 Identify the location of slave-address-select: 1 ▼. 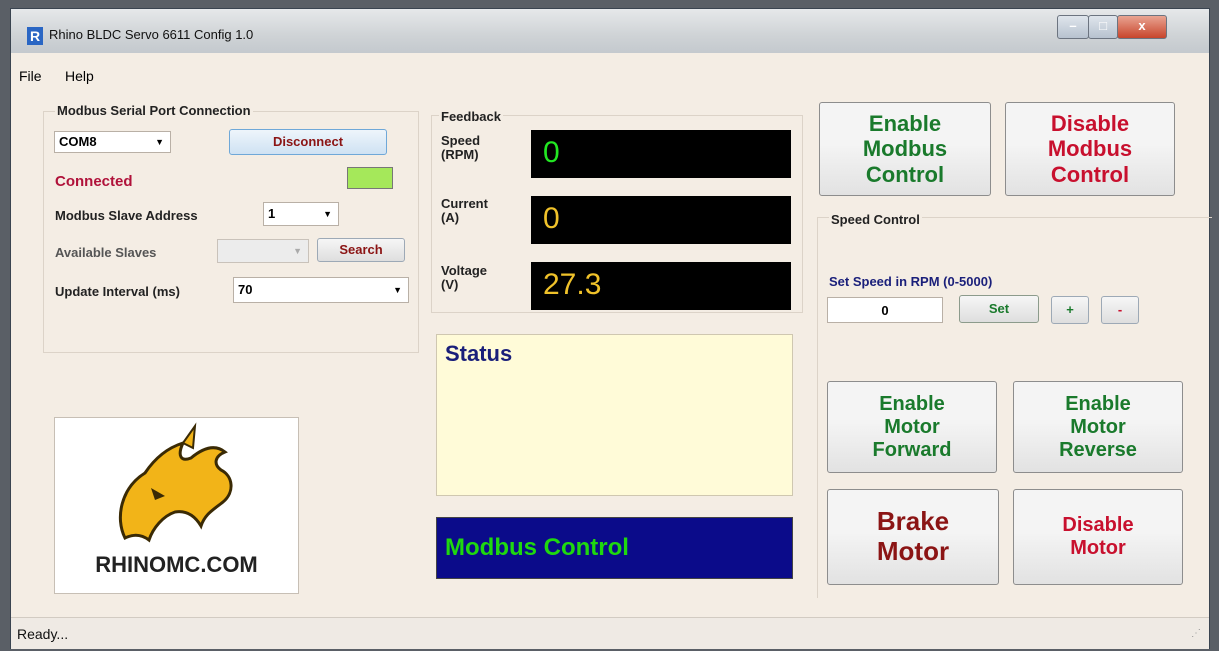
(301, 214).